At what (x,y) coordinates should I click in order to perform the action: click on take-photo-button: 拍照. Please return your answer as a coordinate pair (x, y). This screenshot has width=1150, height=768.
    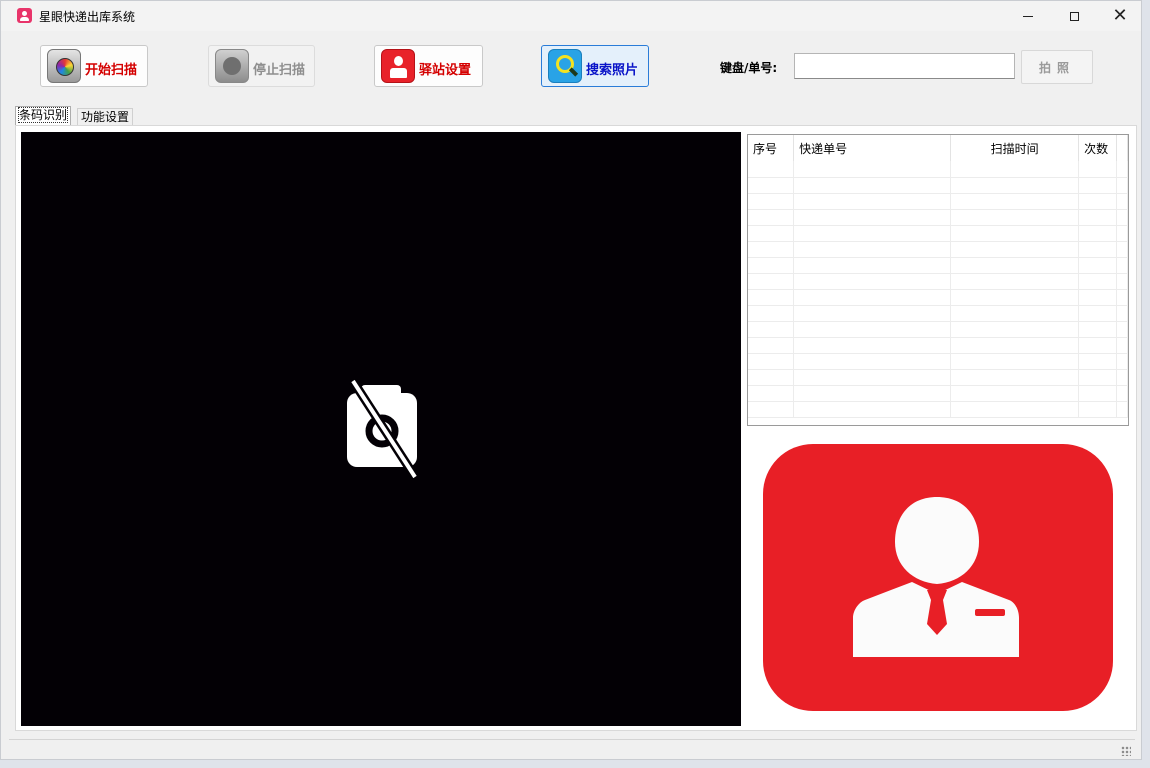
    Looking at the image, I should click on (1057, 67).